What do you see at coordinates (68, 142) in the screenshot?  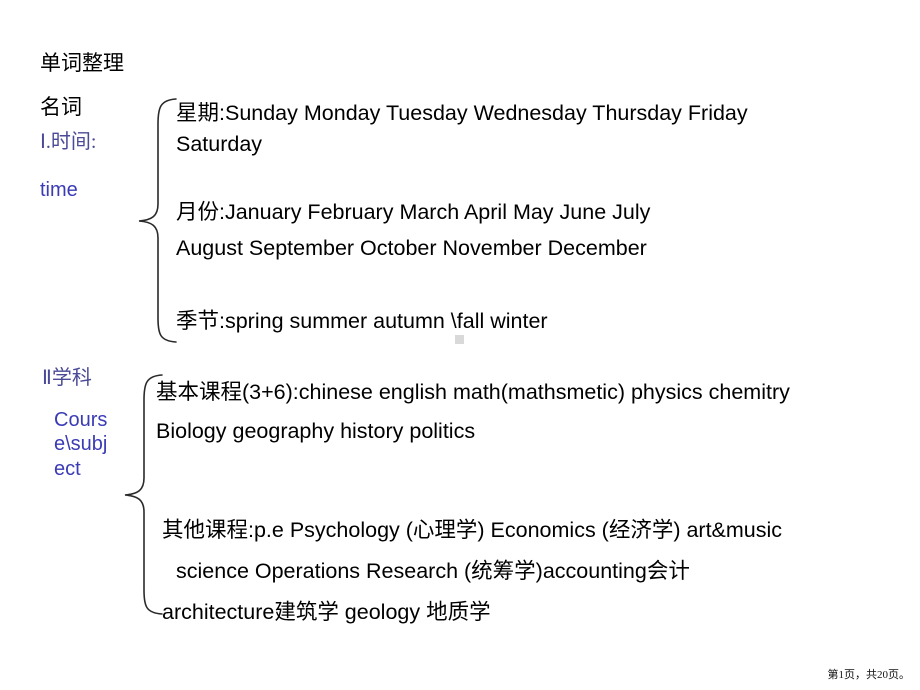 I see `section-marker-time: Ⅰ.时间:` at bounding box center [68, 142].